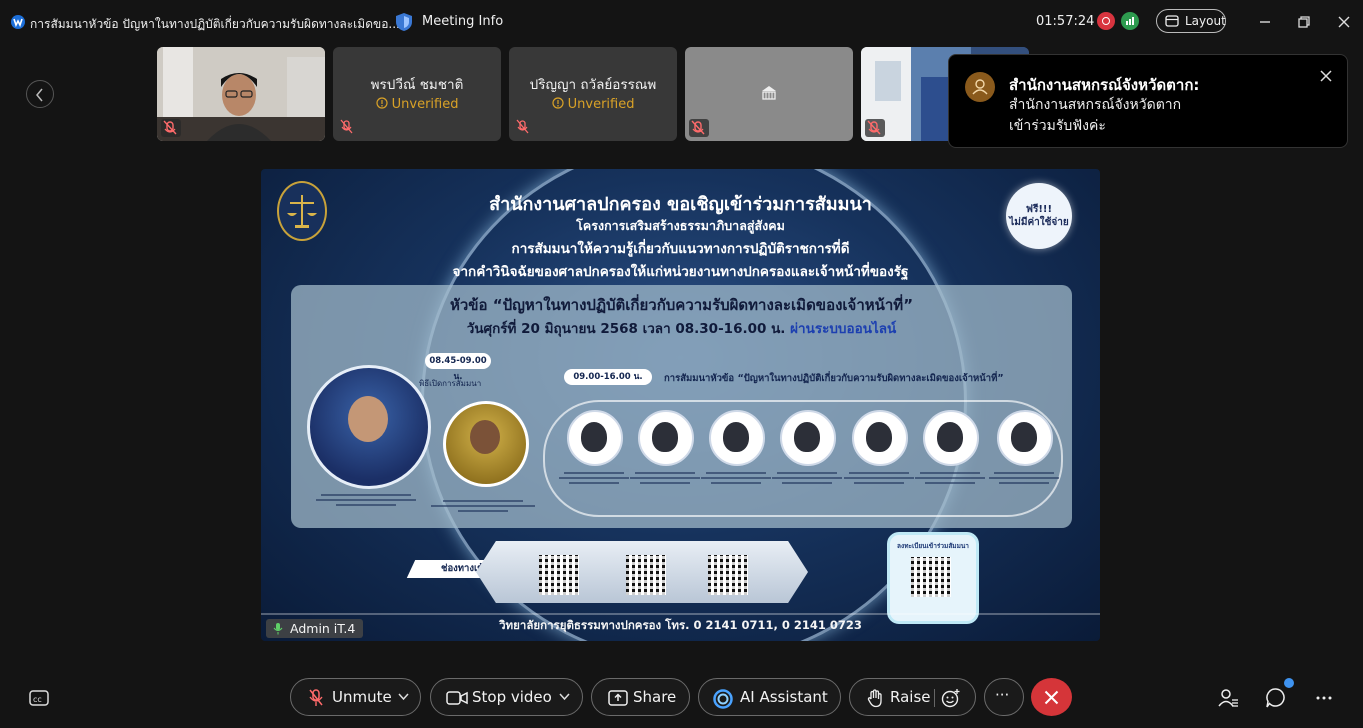 This screenshot has width=1363, height=728. What do you see at coordinates (951, 698) in the screenshot?
I see `reactions-icon` at bounding box center [951, 698].